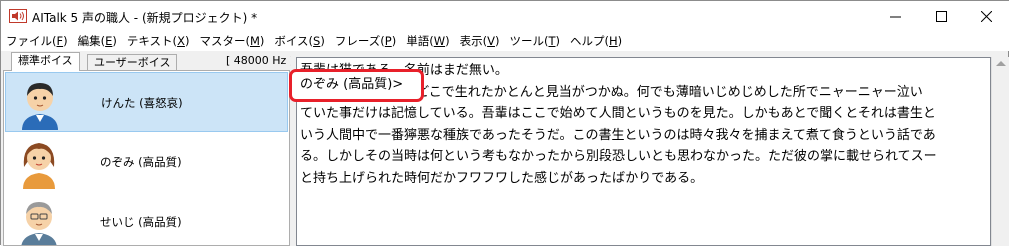 The image size is (1010, 246). I want to click on tab-user-voice: ユーザーボイス, so click(132, 62).